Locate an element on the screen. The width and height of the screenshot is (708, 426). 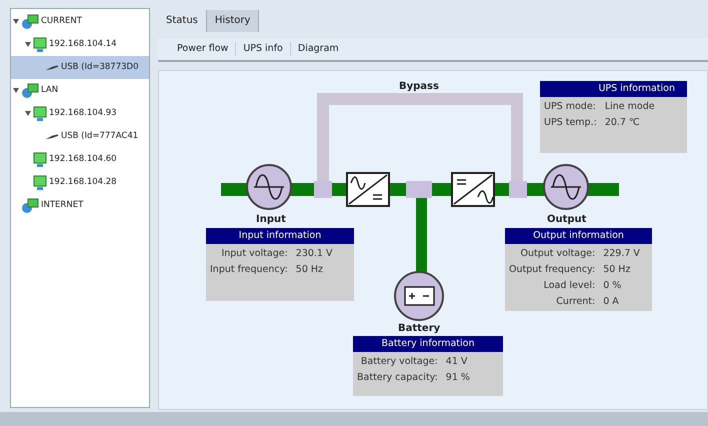
toolbar-button: Diagram is located at coordinates (318, 49).